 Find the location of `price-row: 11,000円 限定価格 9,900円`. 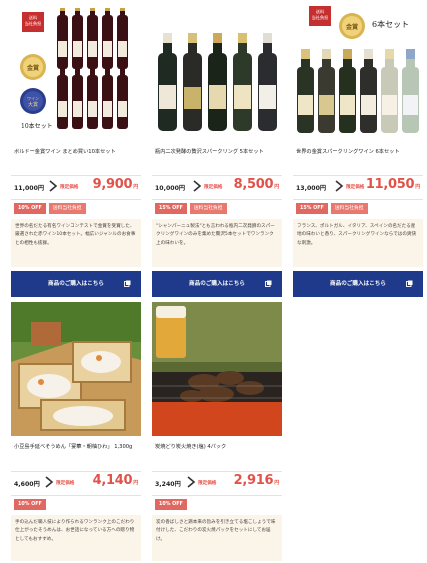

price-row: 11,000円 限定価格 9,900円 is located at coordinates (77, 187).